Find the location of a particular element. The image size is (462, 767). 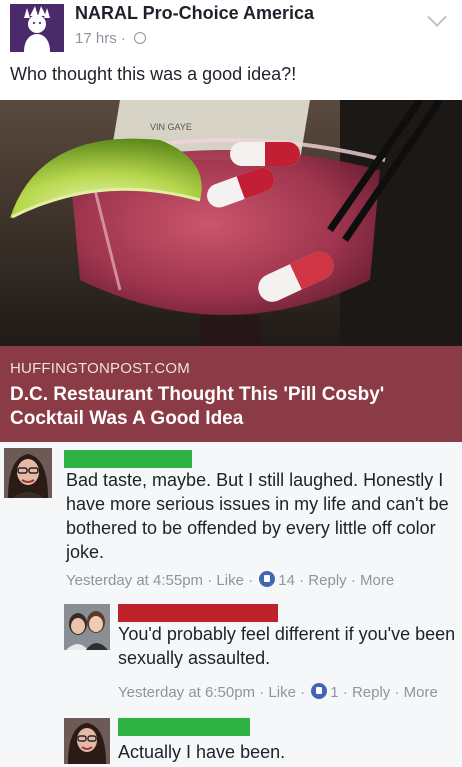

page-name: NARAL Pro-Choice America is located at coordinates (194, 13).